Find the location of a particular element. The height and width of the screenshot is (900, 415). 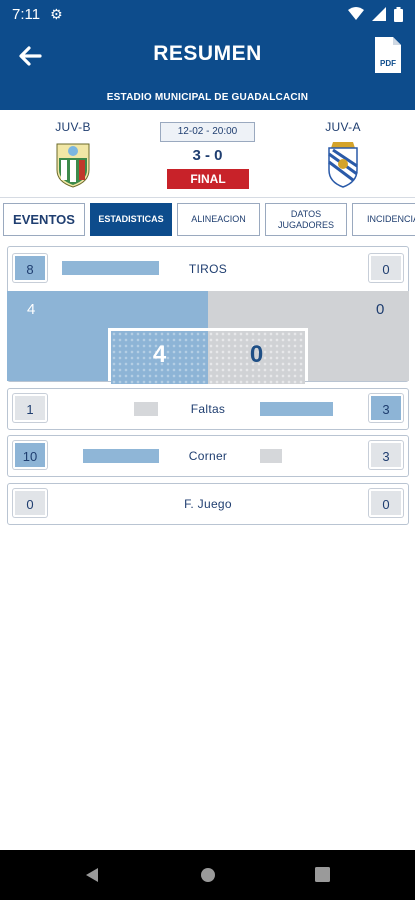

stat-card-offside: 0 F. Juego 0 is located at coordinates (208, 504).